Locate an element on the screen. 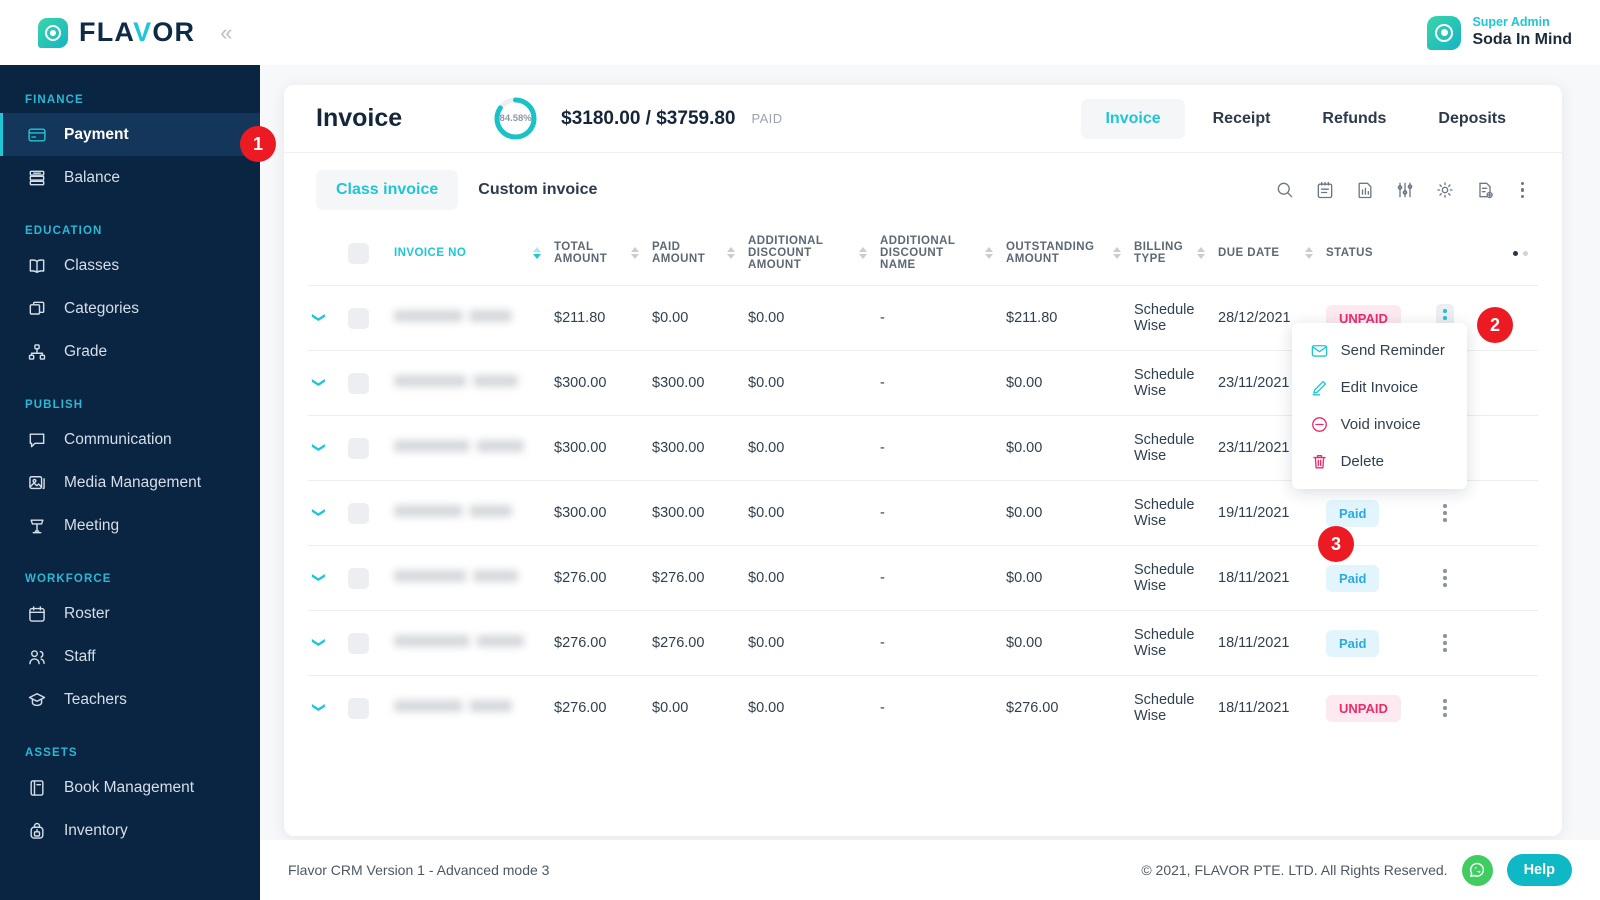 This screenshot has width=1600, height=900. tab-receipt: Receipt is located at coordinates (1242, 119).